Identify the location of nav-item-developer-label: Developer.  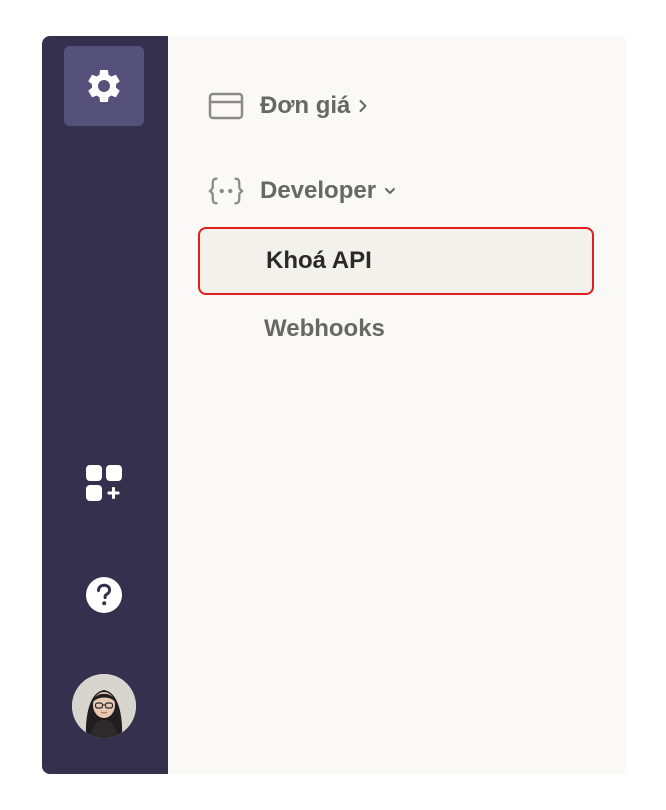
(318, 190).